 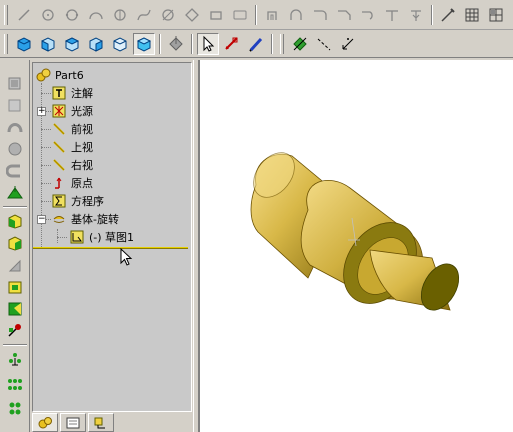 What do you see at coordinates (15, 171) in the screenshot?
I see `cut-extrude-icon` at bounding box center [15, 171].